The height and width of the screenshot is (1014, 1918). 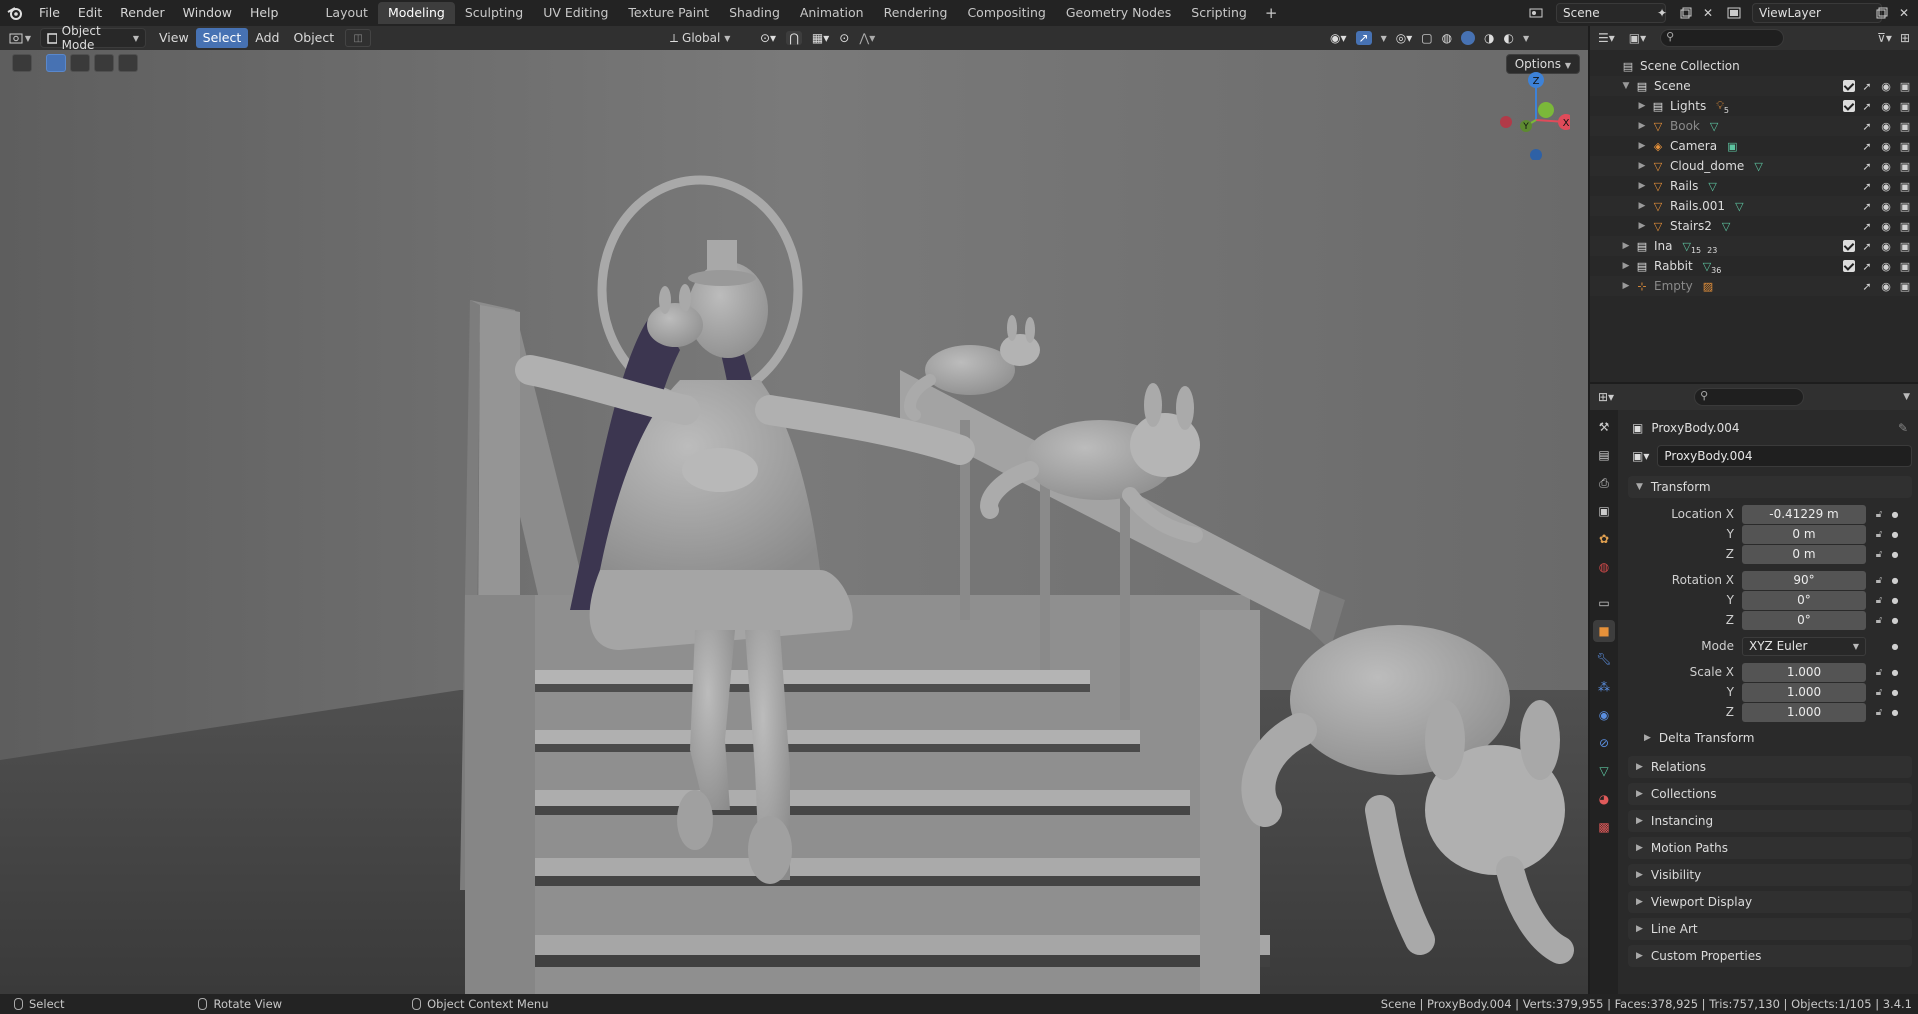 I want to click on scene-collection-row: ▤ Scene Collection, so click(x=1754, y=66).